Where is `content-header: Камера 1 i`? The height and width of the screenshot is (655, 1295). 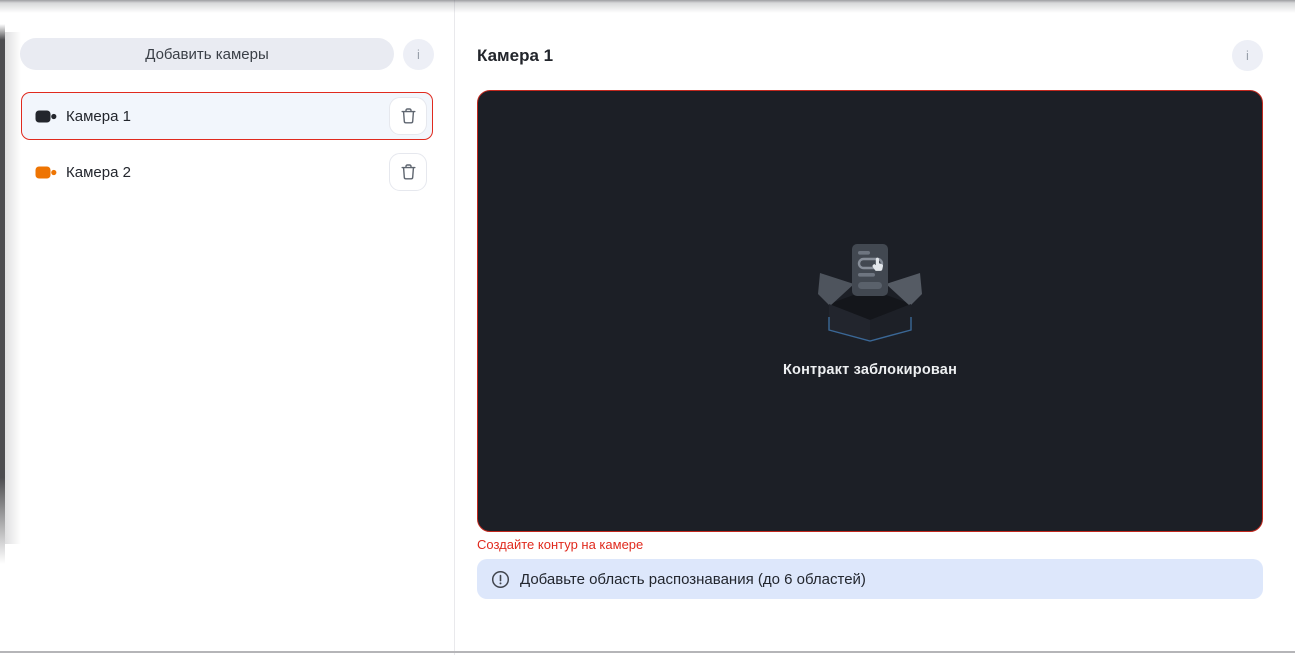 content-header: Камера 1 i is located at coordinates (870, 55).